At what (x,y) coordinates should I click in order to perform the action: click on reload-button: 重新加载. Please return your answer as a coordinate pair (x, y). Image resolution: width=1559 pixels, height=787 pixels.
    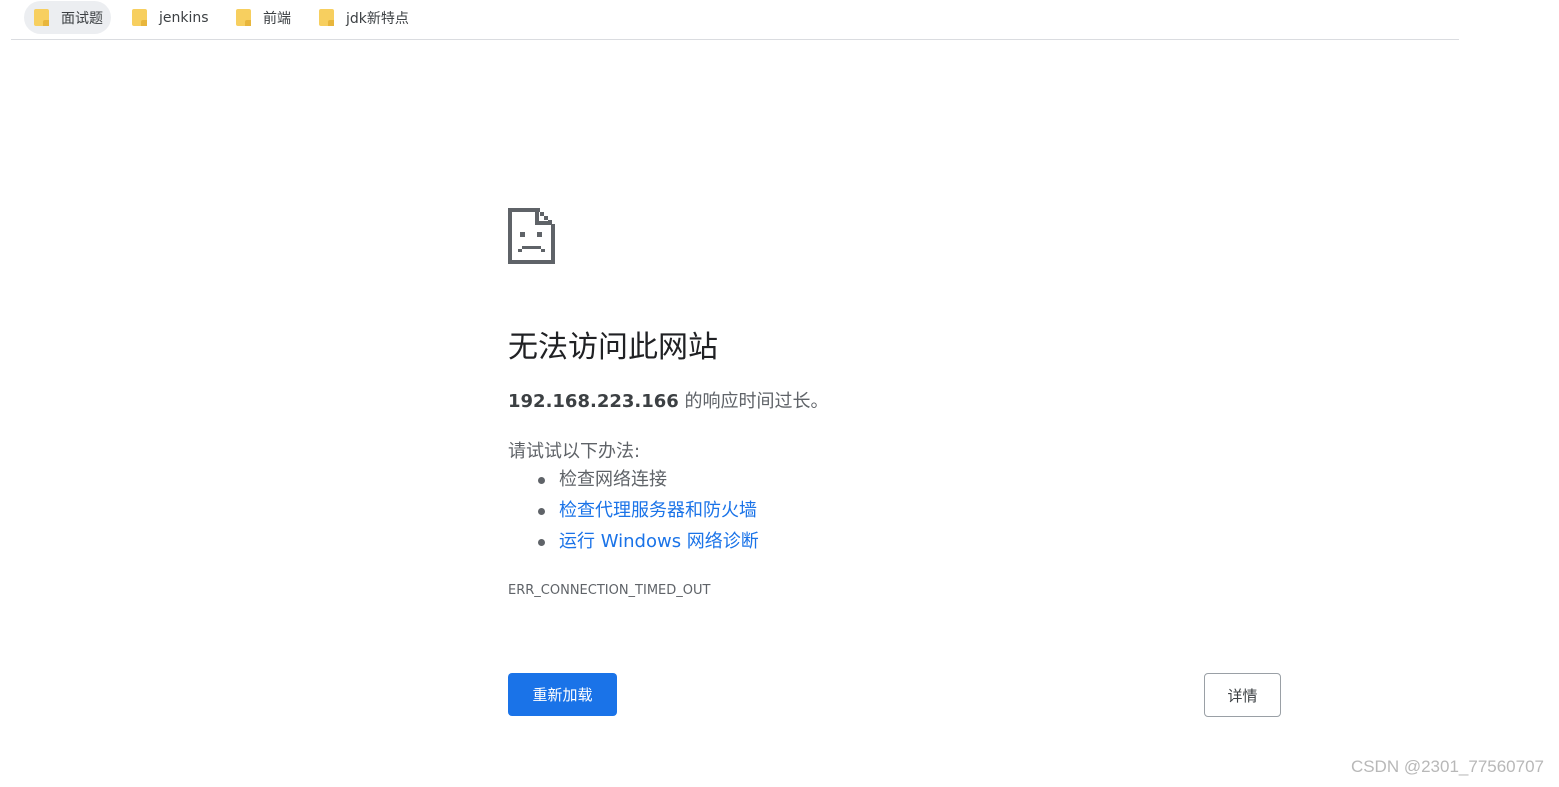
    Looking at the image, I should click on (562, 694).